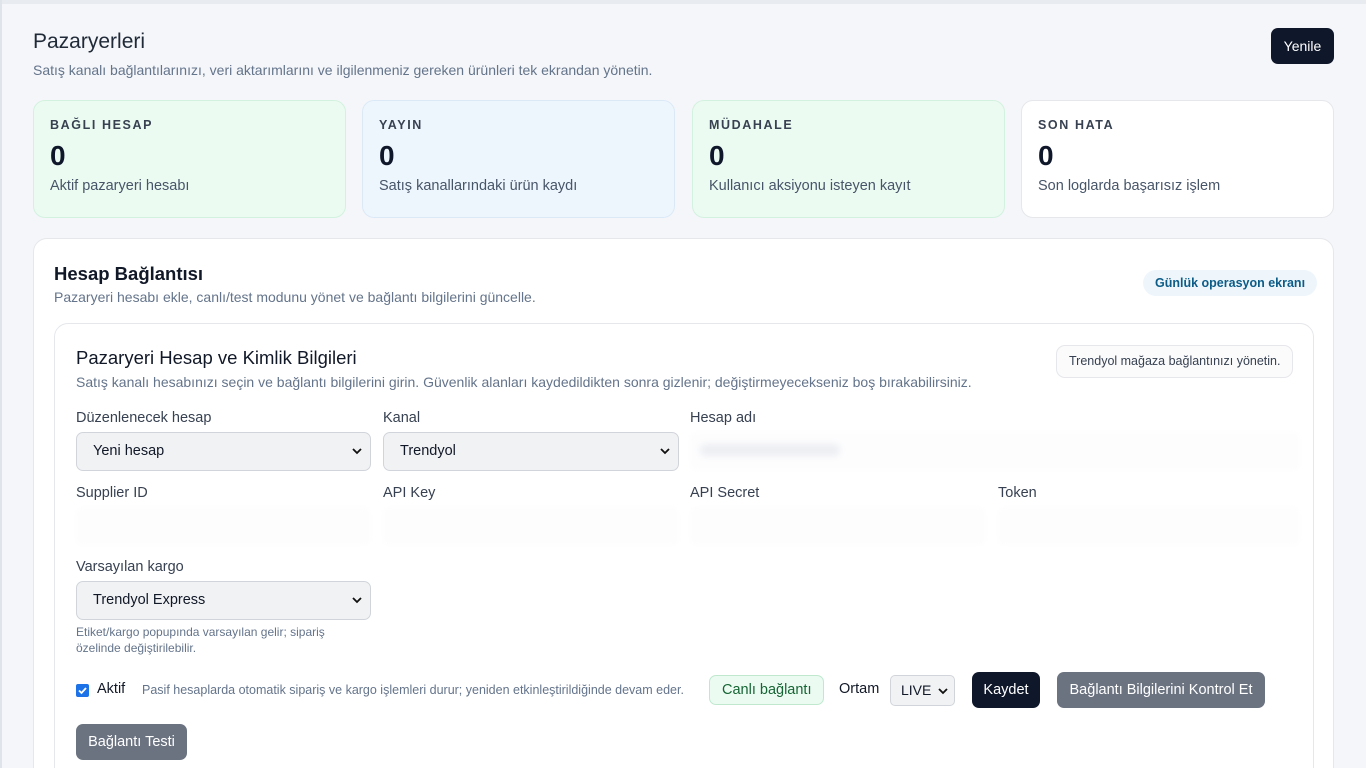 This screenshot has height=768, width=1366. Describe the element at coordinates (1230, 283) in the screenshot. I see `operations-badge: Günlük operasyon ekranı` at that location.